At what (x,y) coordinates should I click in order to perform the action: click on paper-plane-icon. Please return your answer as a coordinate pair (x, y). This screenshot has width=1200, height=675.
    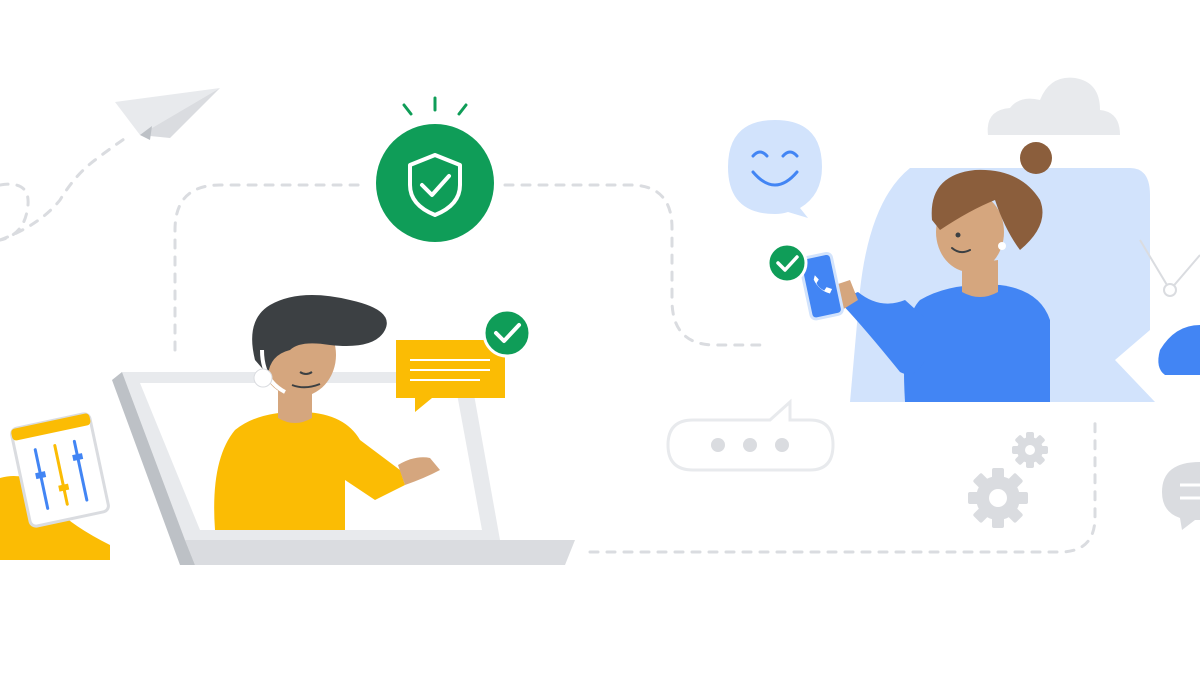
    Looking at the image, I should click on (167, 114).